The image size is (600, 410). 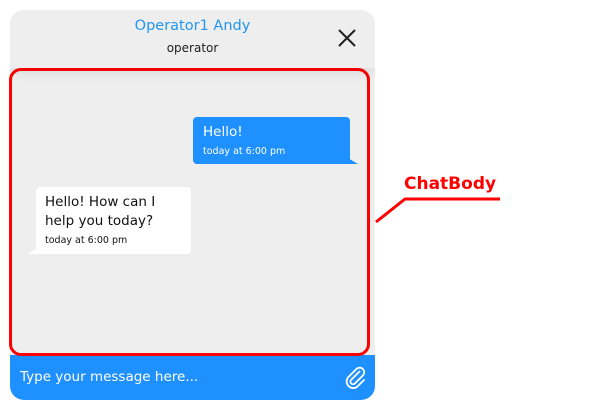 What do you see at coordinates (192, 48) in the screenshot?
I see `operator-role: operator` at bounding box center [192, 48].